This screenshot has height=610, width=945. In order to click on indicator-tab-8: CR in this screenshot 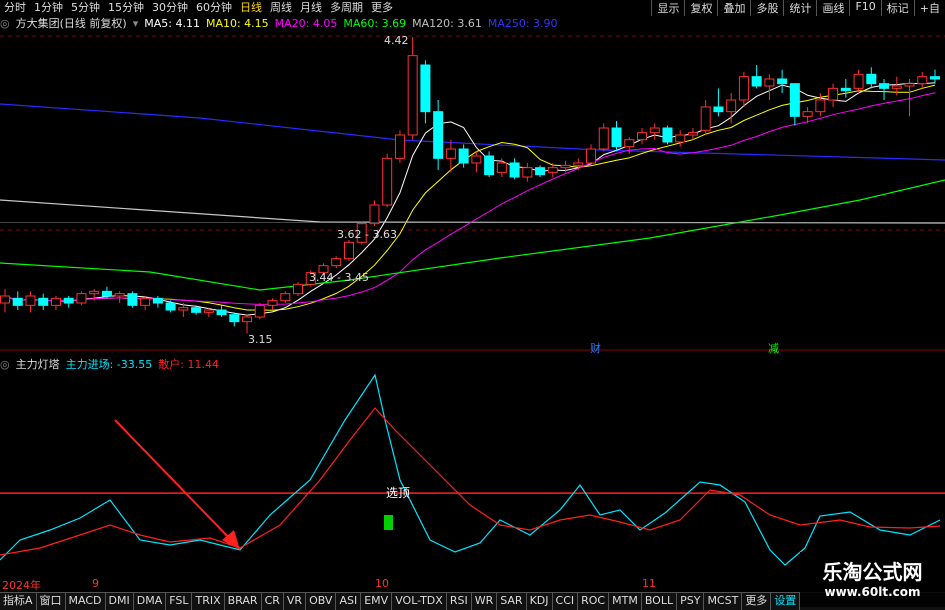, I will do `click(273, 601)`.